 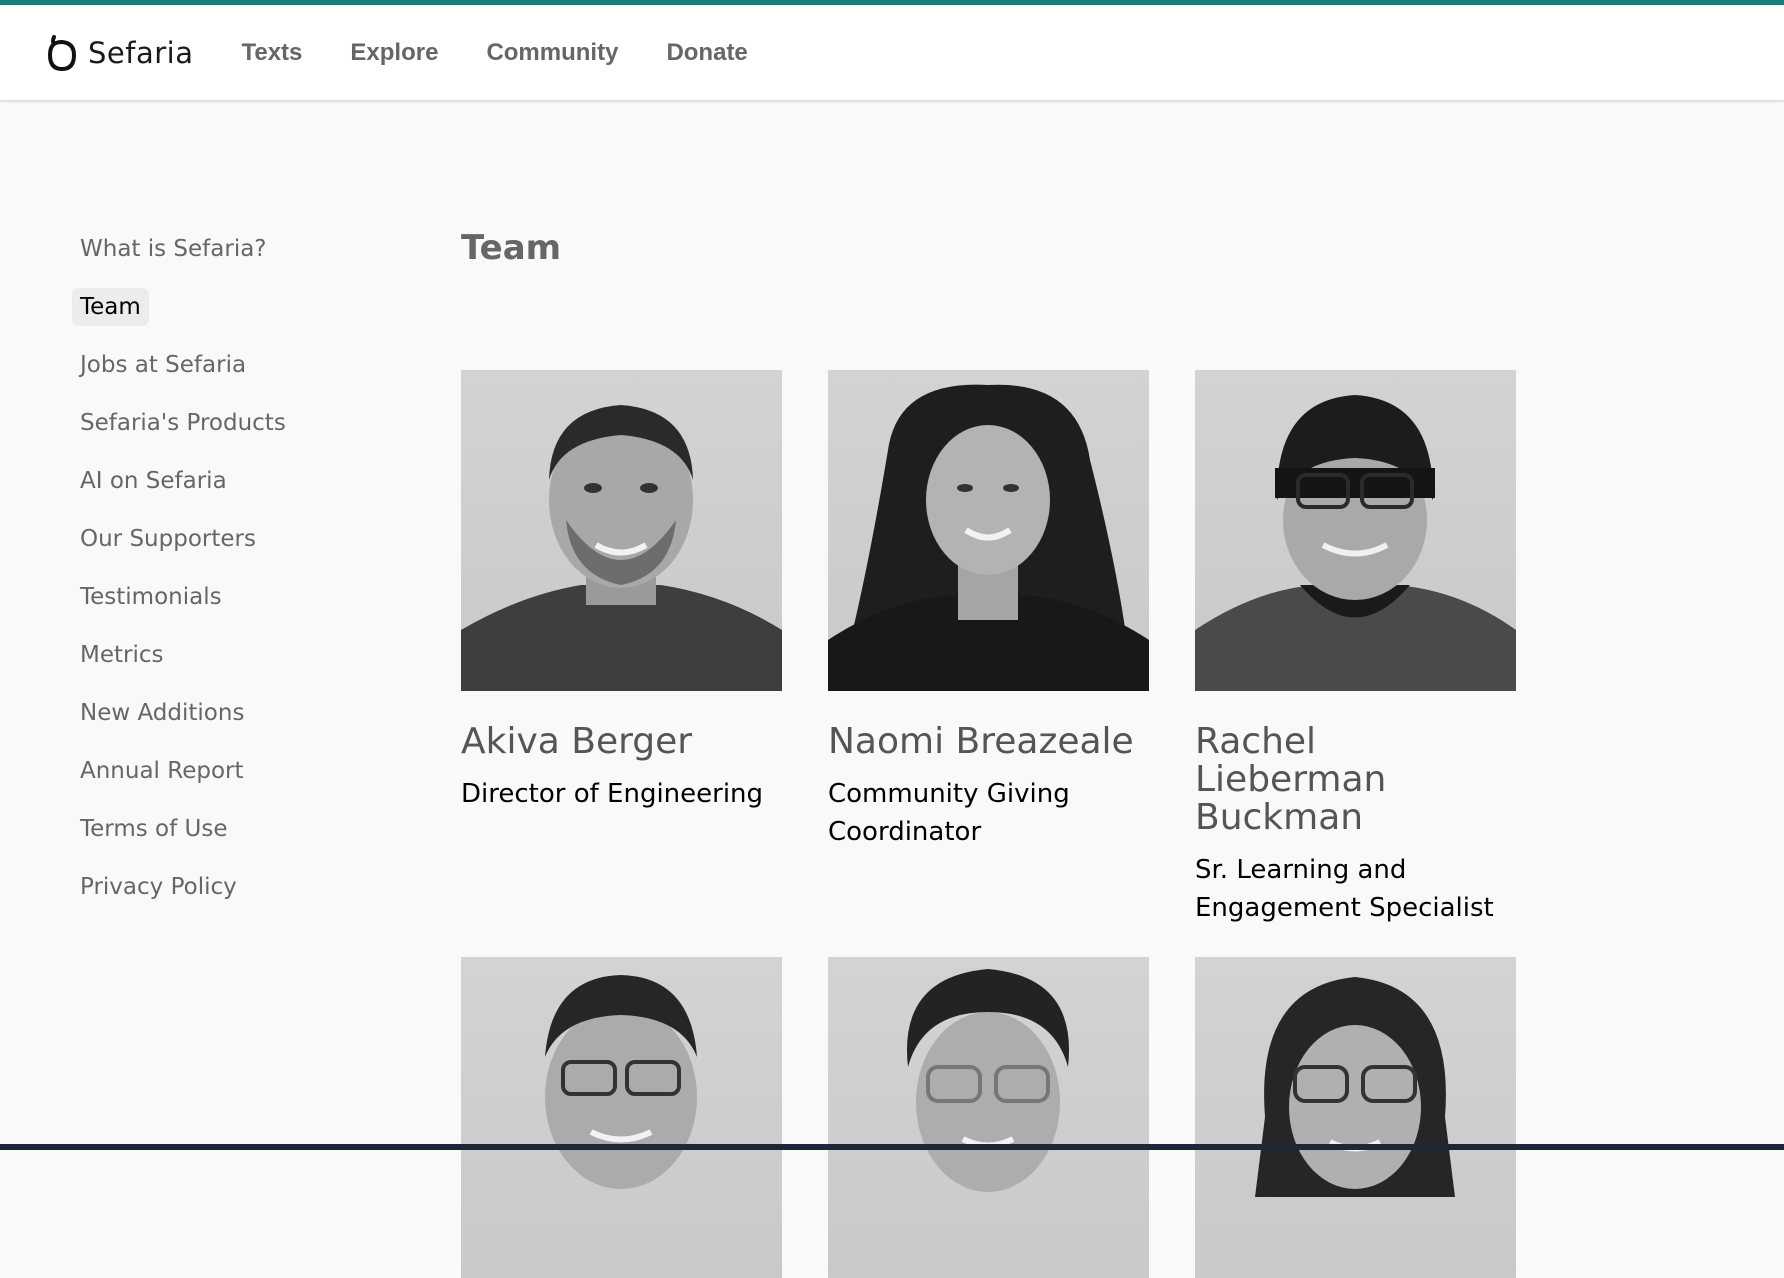 I want to click on page-title: Team, so click(x=511, y=248).